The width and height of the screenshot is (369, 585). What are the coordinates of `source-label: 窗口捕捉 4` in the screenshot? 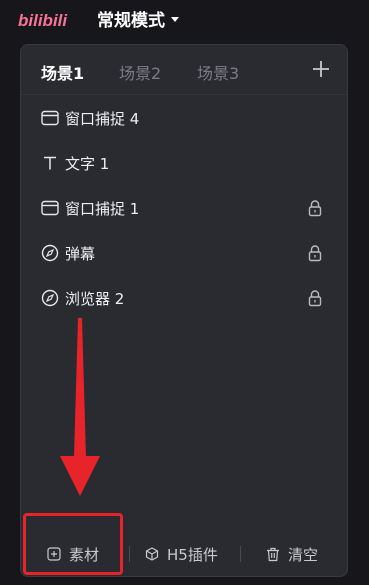 It's located at (102, 118).